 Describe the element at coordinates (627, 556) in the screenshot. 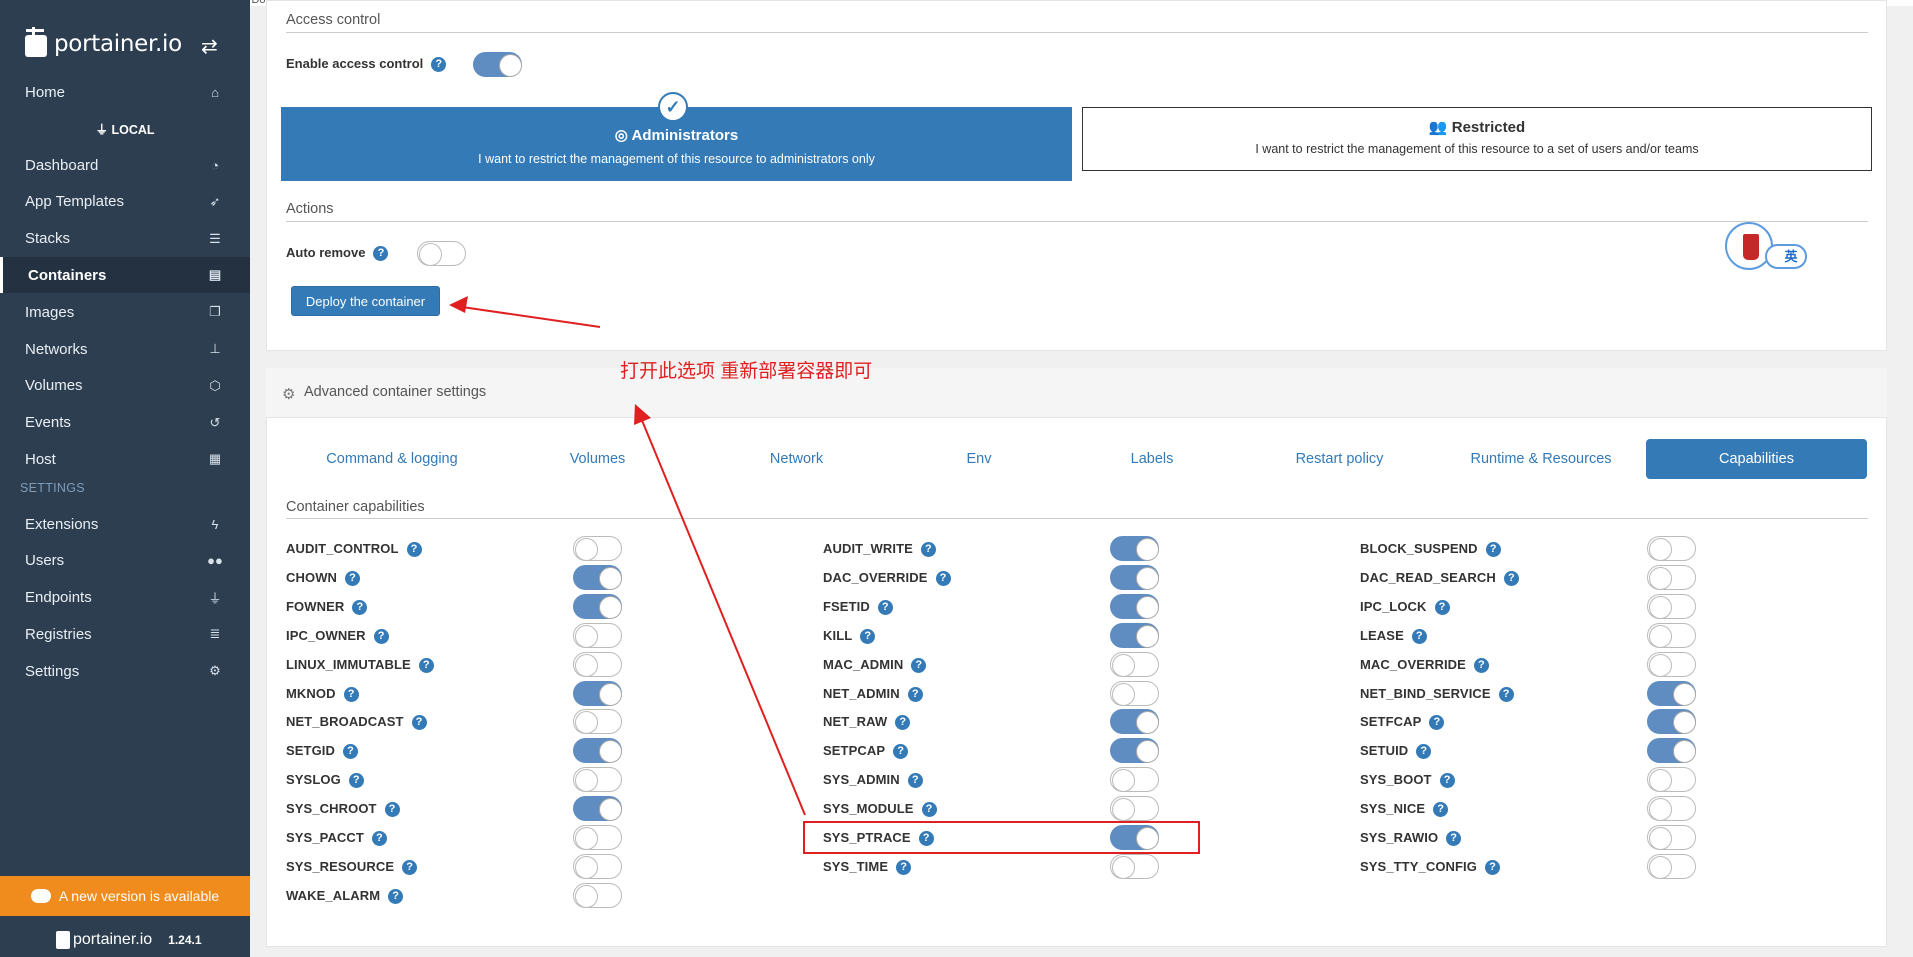

I see `annotation-arrows` at that location.